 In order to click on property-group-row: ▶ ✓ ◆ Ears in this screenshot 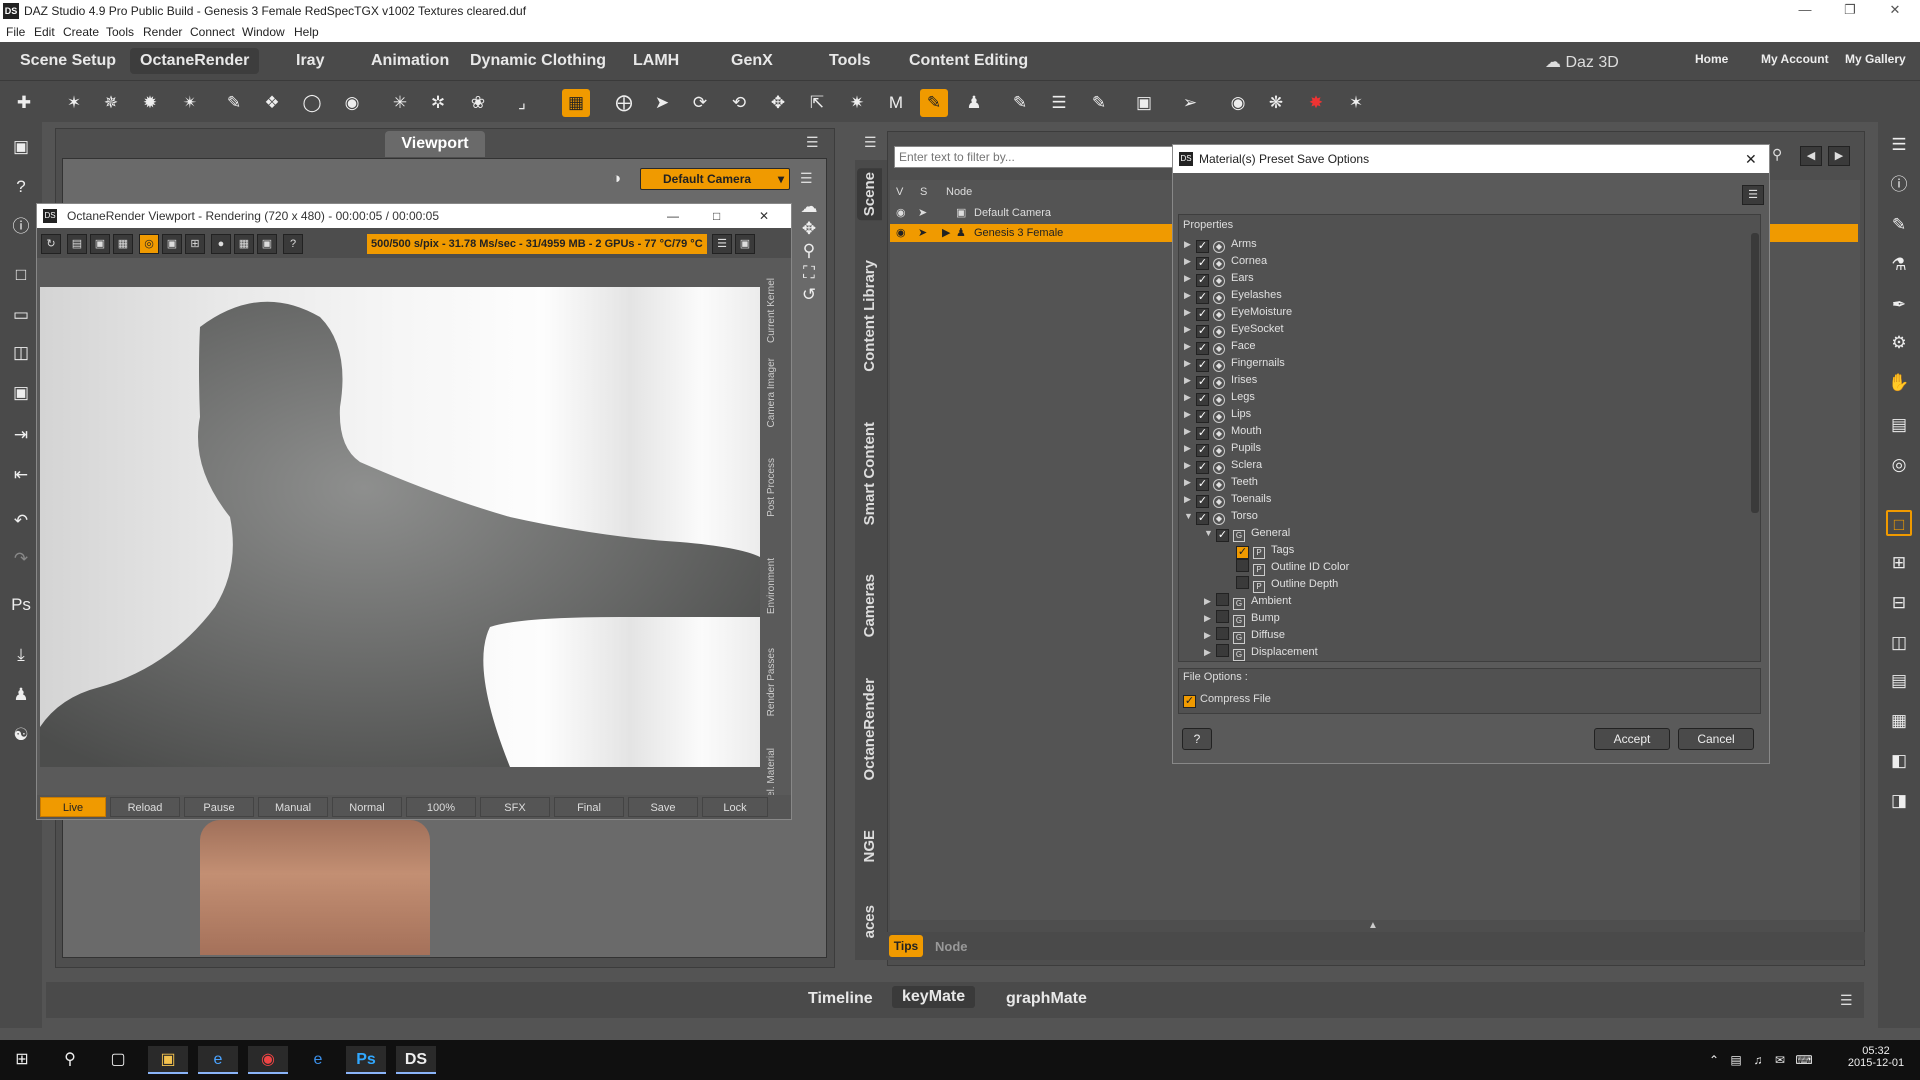, I will do `click(1219, 278)`.